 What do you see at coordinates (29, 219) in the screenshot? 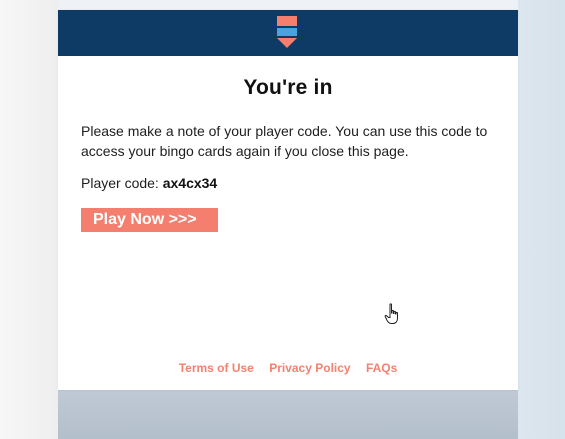
I see `left-margin` at bounding box center [29, 219].